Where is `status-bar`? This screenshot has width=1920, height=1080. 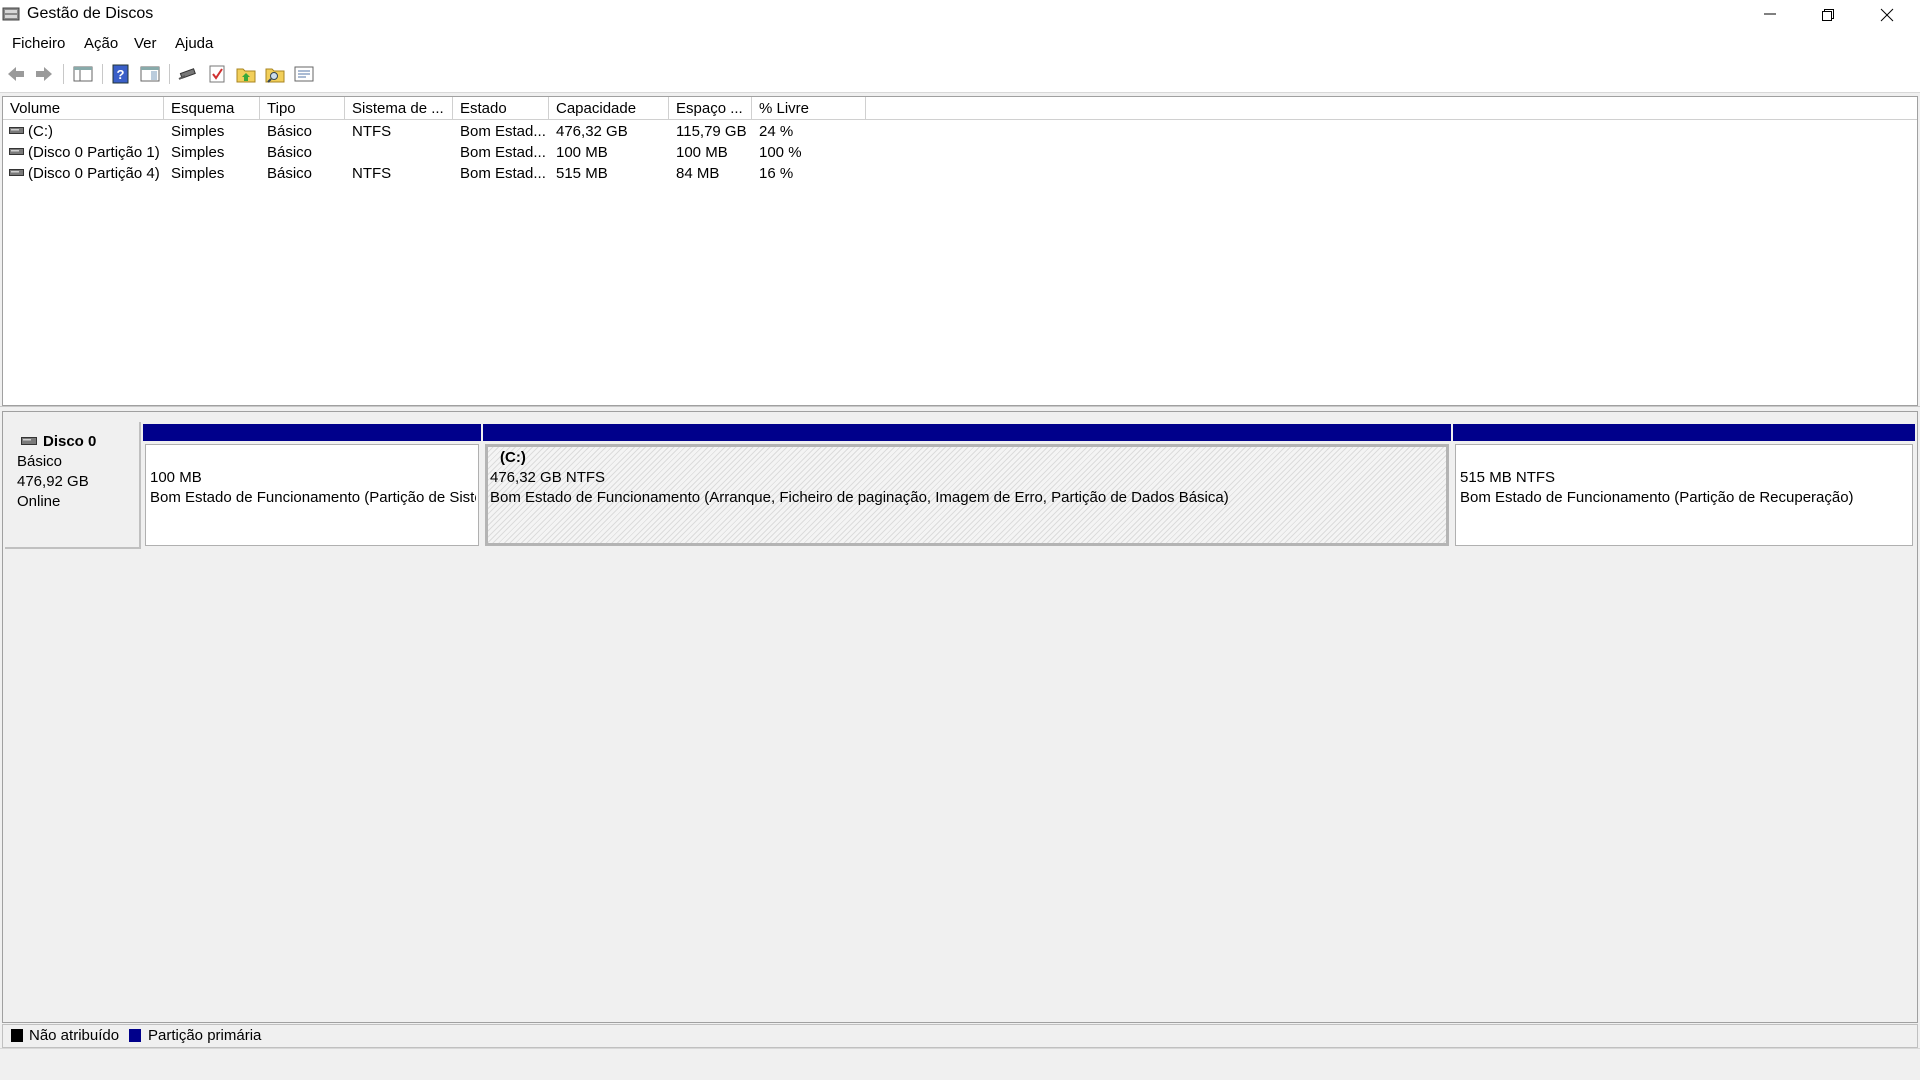 status-bar is located at coordinates (960, 1063).